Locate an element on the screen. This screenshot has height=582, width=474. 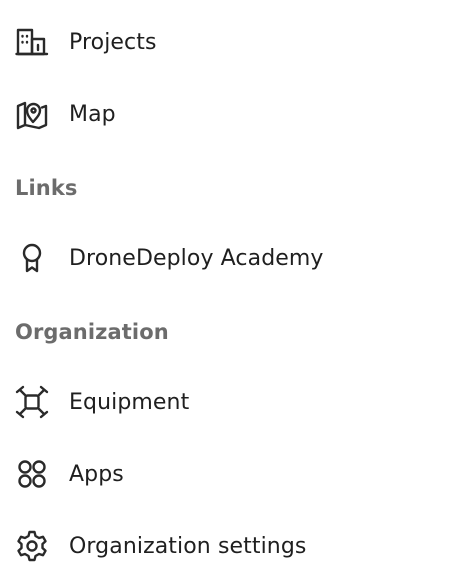
sidebar-item-label: Organization settings is located at coordinates (188, 546).